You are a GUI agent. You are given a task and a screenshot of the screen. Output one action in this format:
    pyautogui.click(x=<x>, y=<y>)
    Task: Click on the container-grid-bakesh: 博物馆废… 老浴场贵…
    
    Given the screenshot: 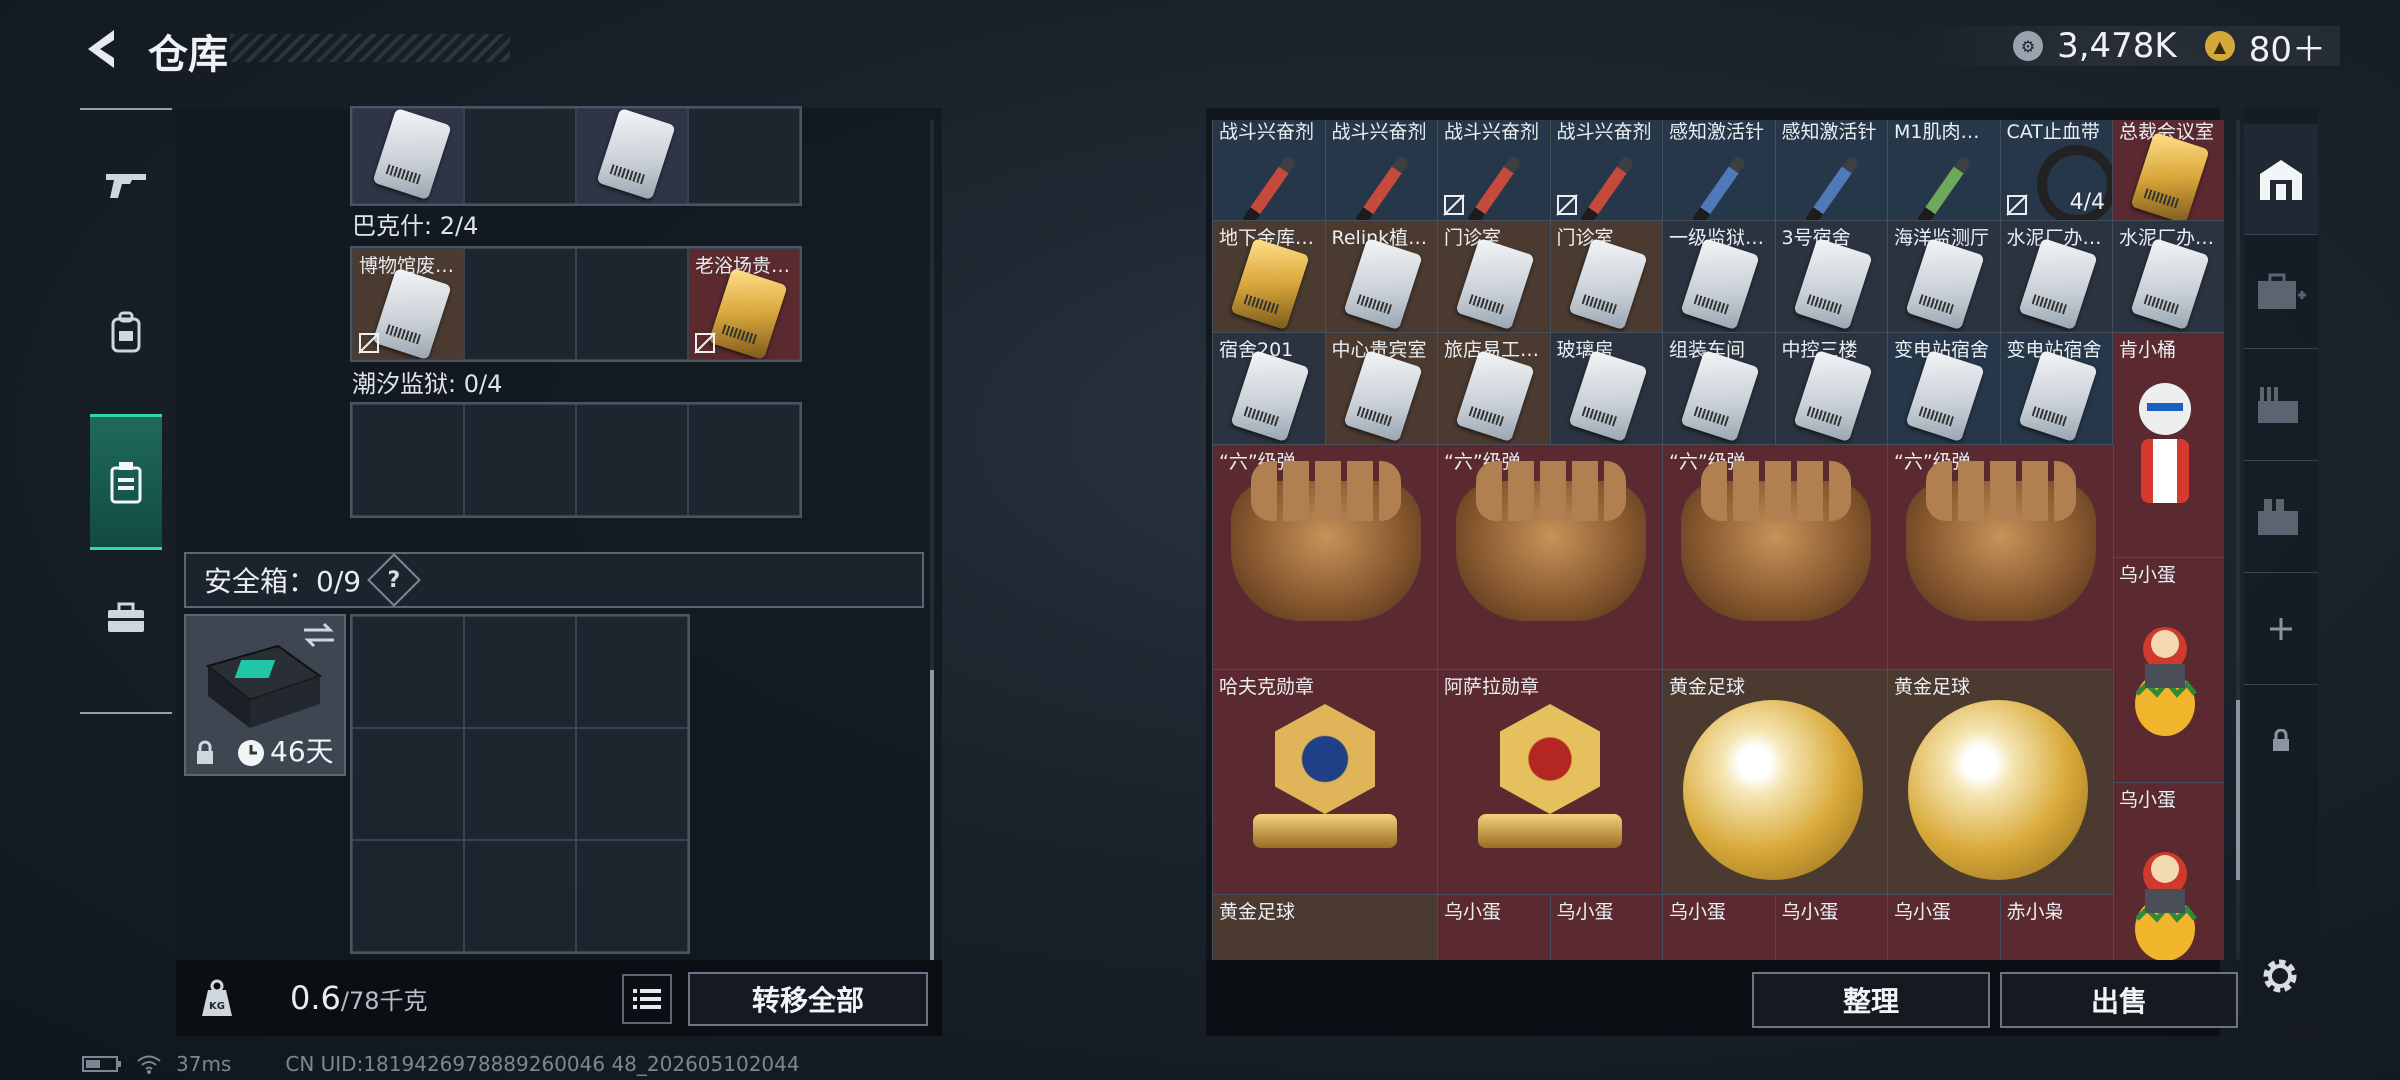 What is the action you would take?
    pyautogui.click(x=576, y=304)
    